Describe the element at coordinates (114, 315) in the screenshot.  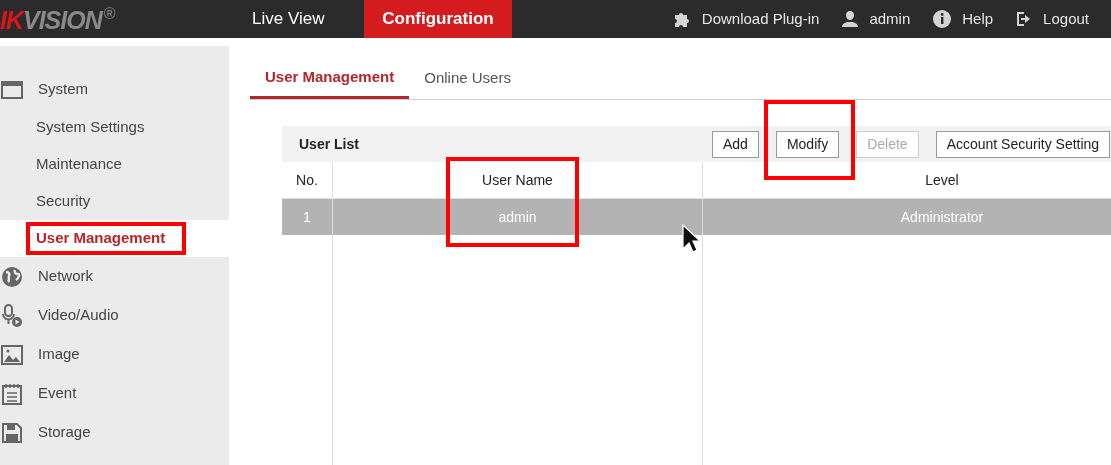
I see `sidebar-item: Video/Audio` at that location.